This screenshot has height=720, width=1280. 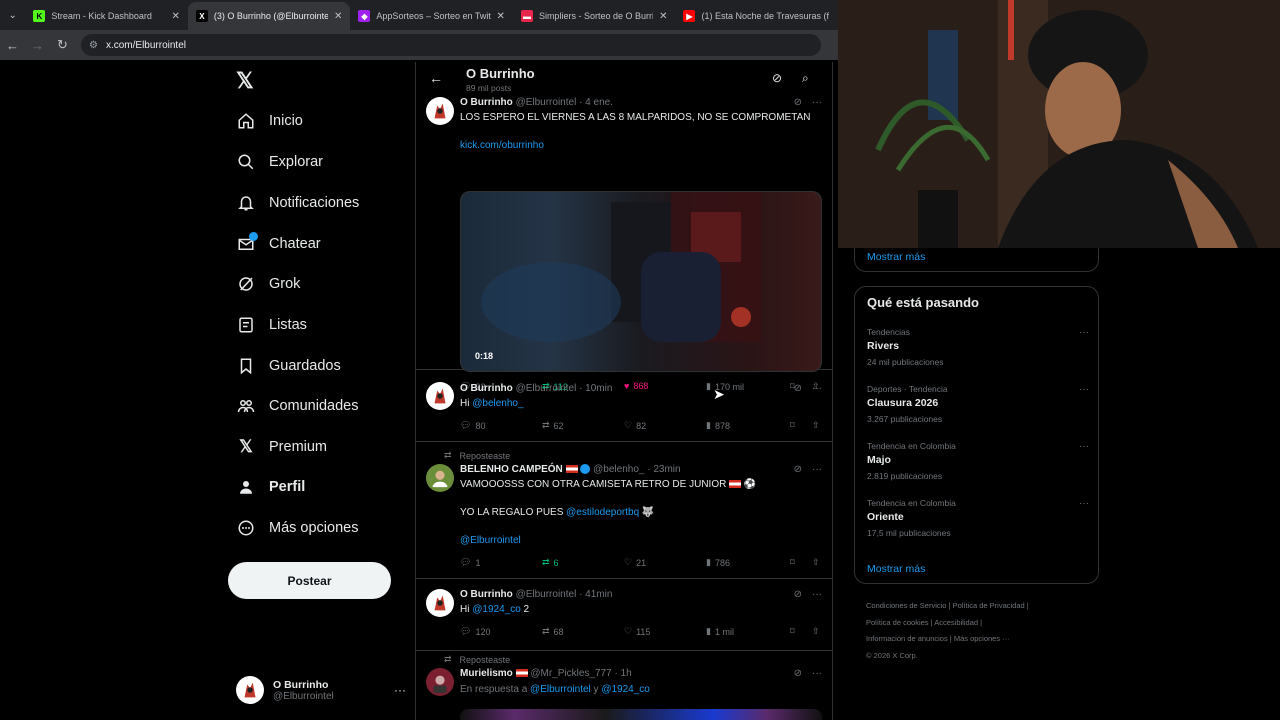 I want to click on media-preview, so click(x=641, y=714).